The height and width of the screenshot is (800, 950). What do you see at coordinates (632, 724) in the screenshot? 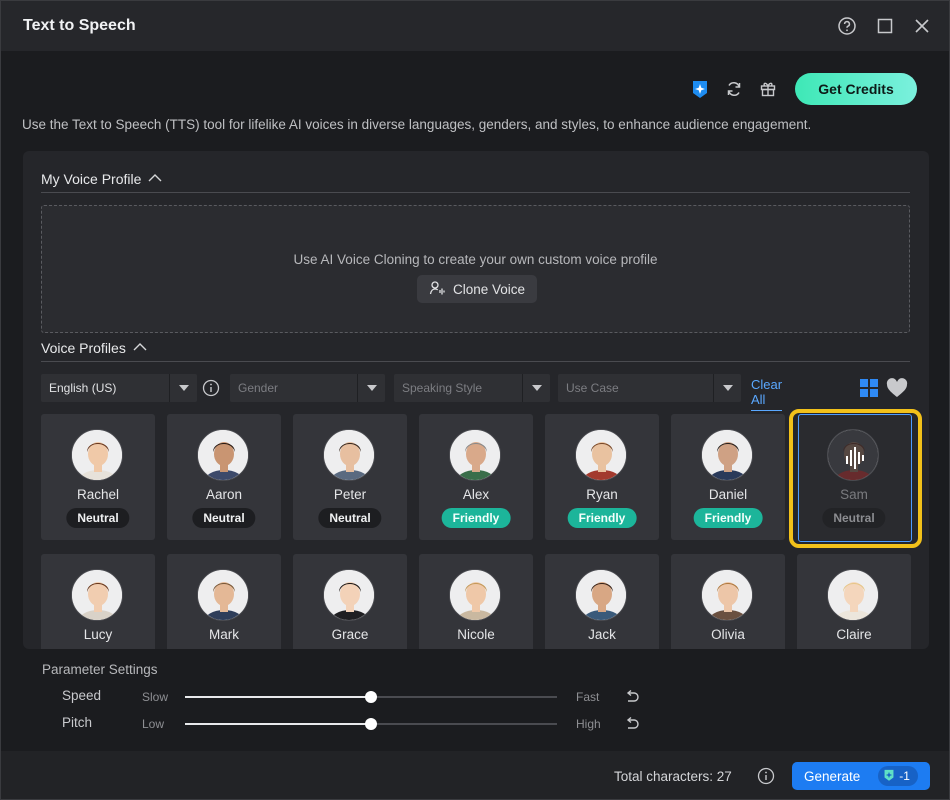
I see `pitch-reset-icon` at bounding box center [632, 724].